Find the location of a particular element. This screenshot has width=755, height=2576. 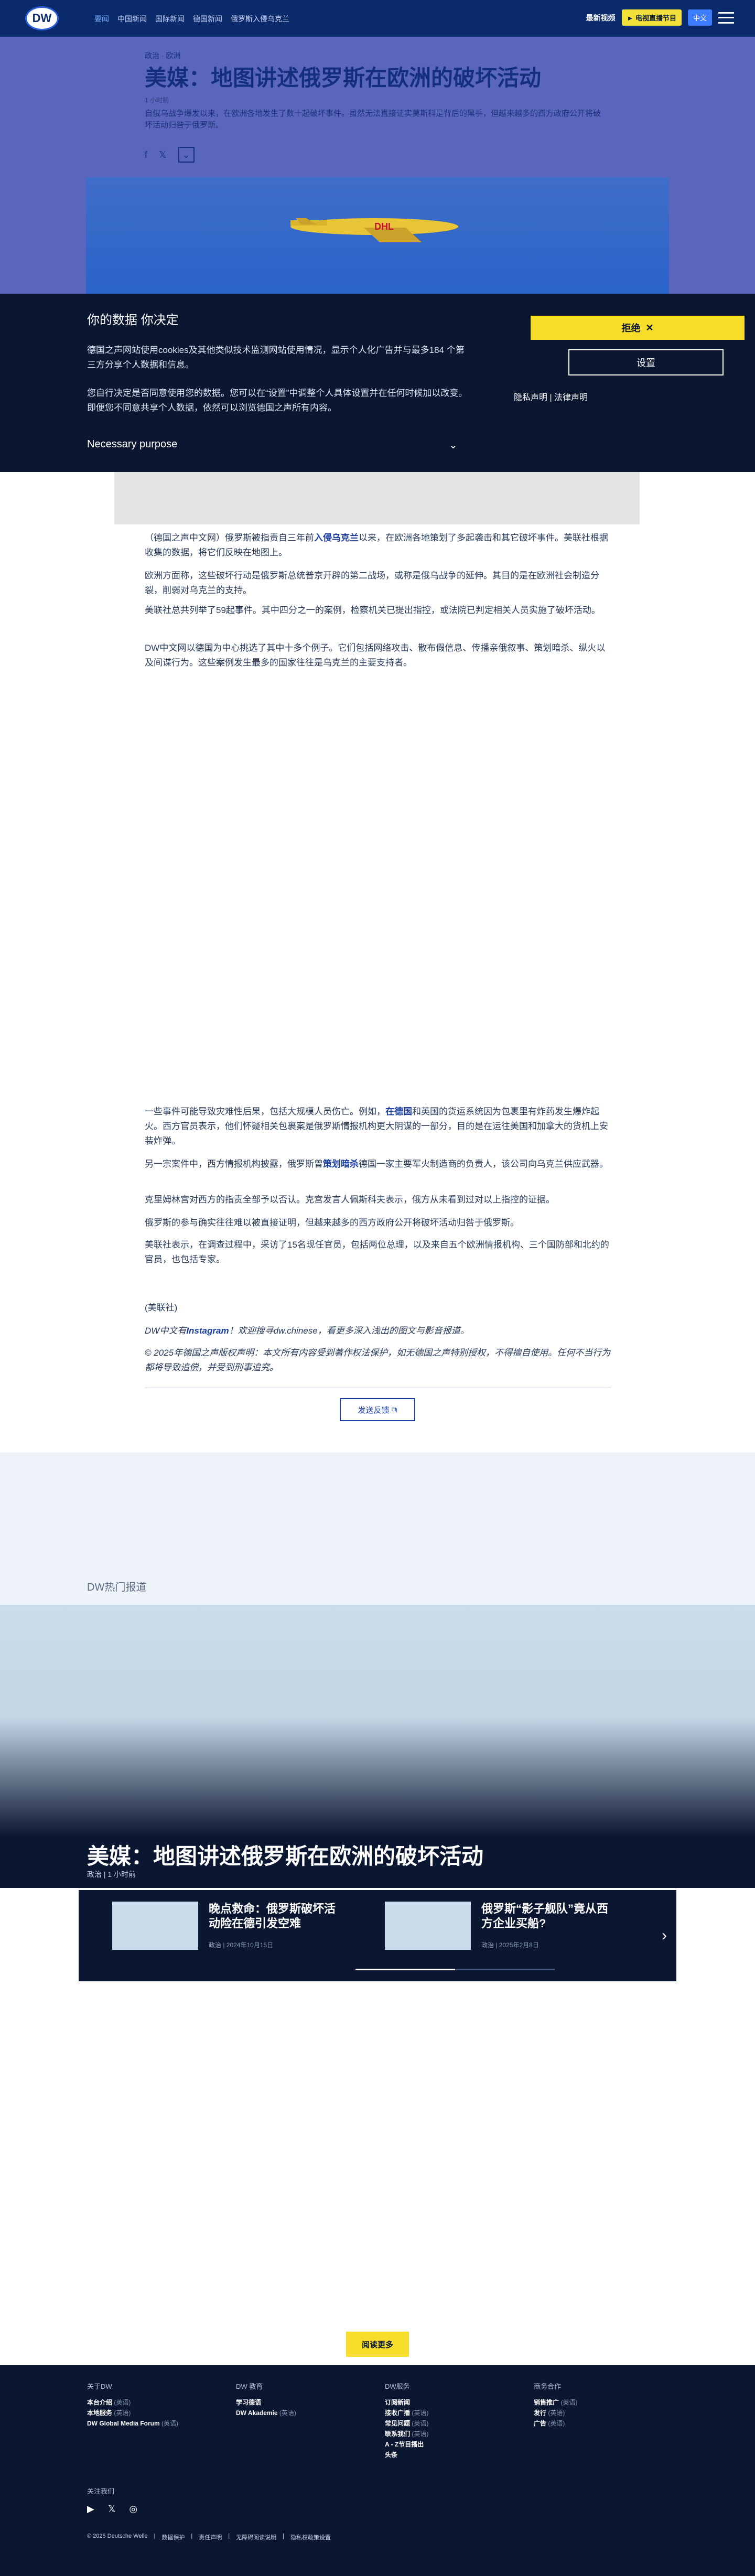

text: DW中文有 is located at coordinates (166, 1331).